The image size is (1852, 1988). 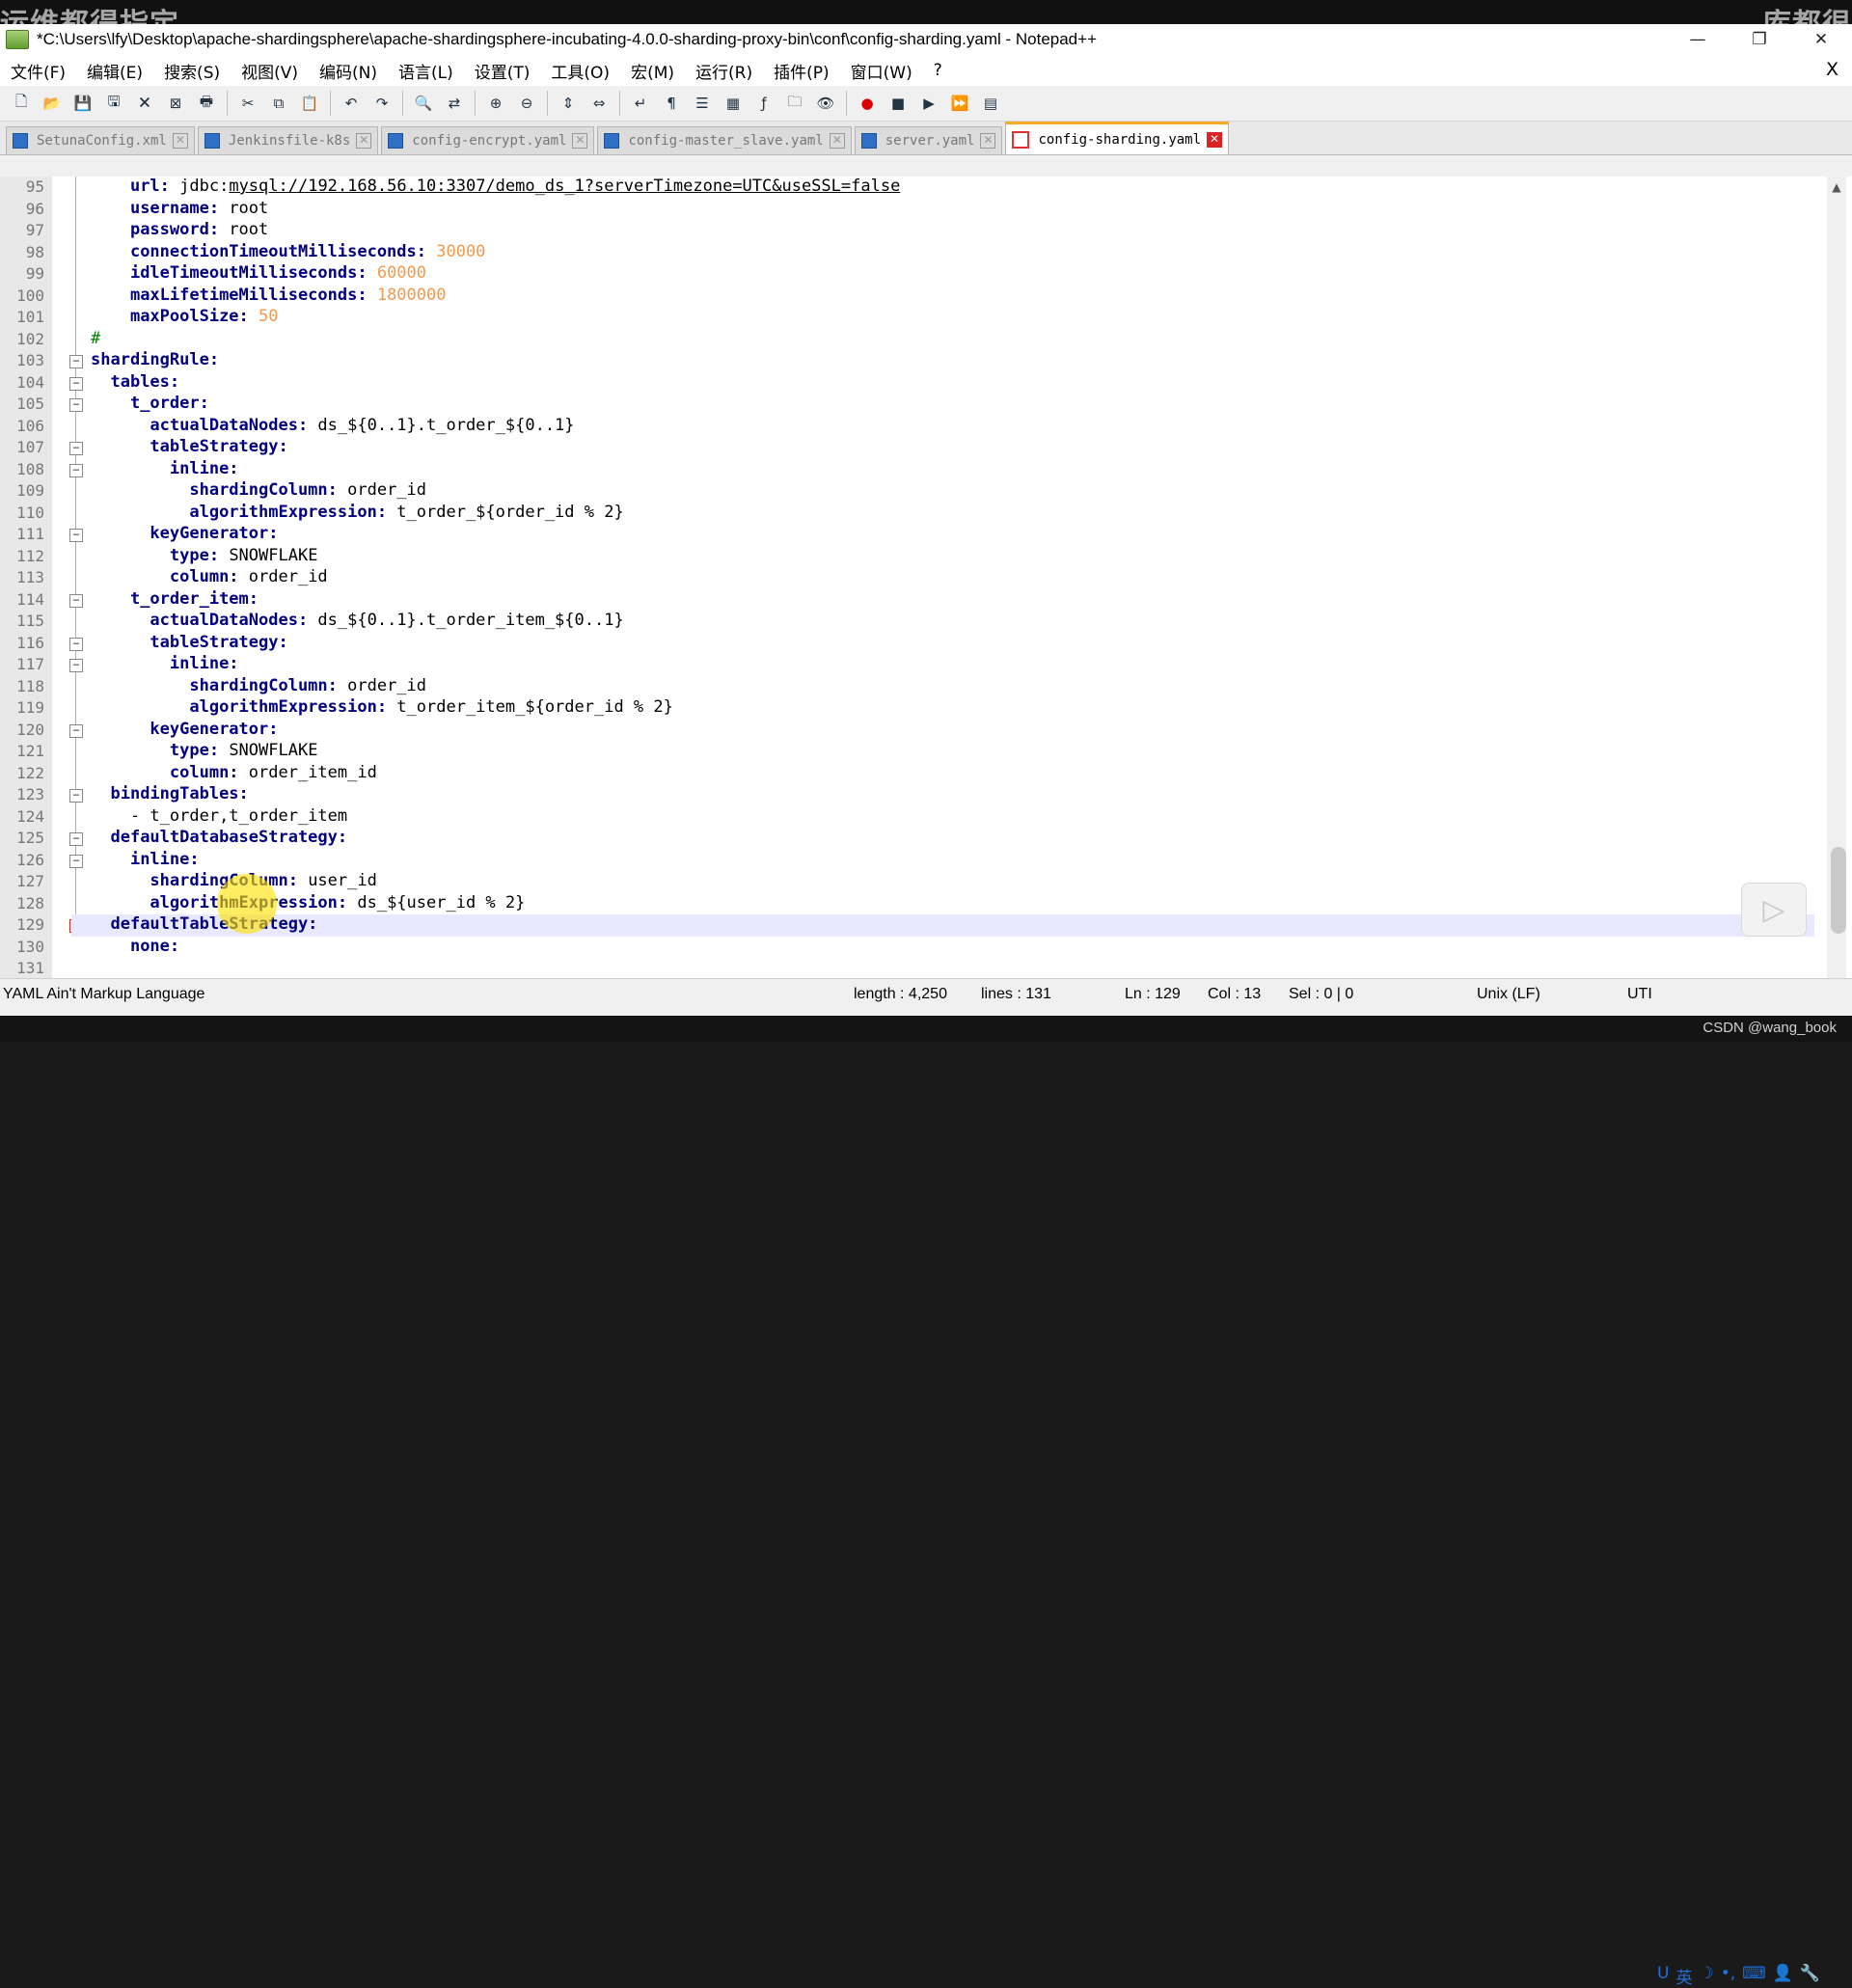 What do you see at coordinates (1774, 910) in the screenshot?
I see `video-play-icon: ▷` at bounding box center [1774, 910].